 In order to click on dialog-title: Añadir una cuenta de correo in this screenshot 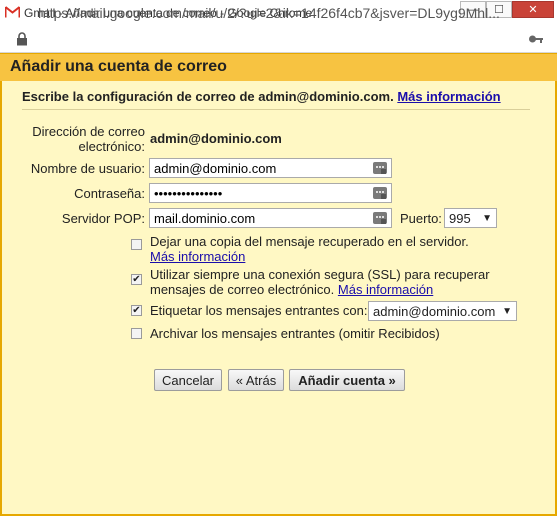, I will do `click(118, 66)`.